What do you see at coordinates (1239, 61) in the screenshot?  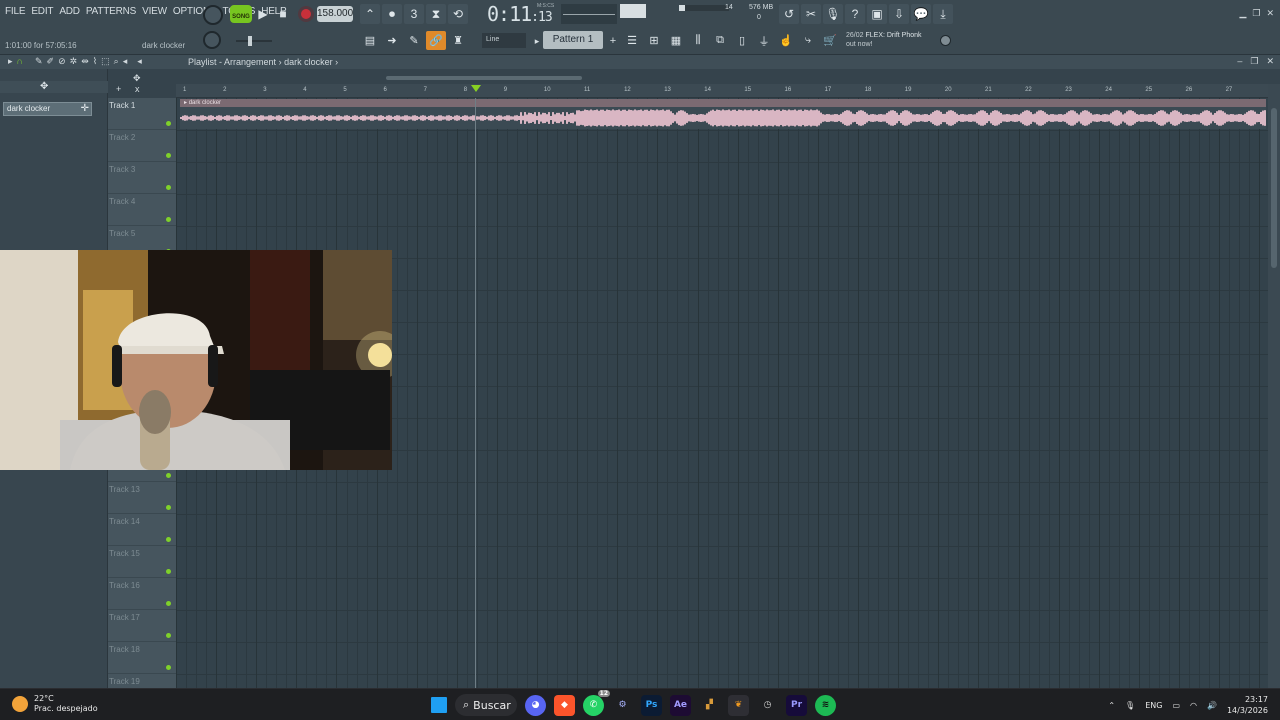 I see `playlist-minimize-icon: –` at bounding box center [1239, 61].